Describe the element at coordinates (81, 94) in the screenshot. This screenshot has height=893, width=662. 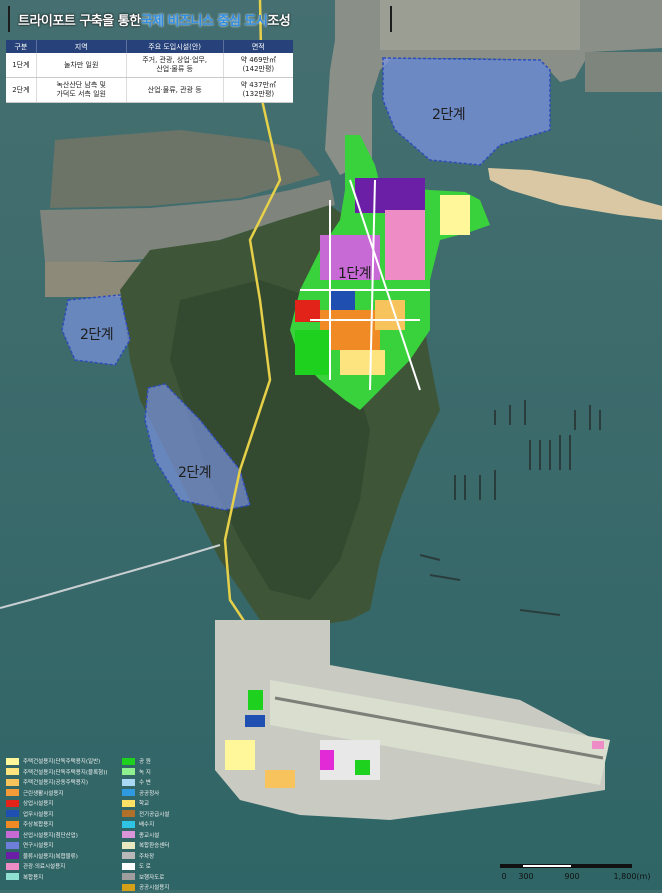
I see `area-line: 가덕도 서측 일원` at that location.